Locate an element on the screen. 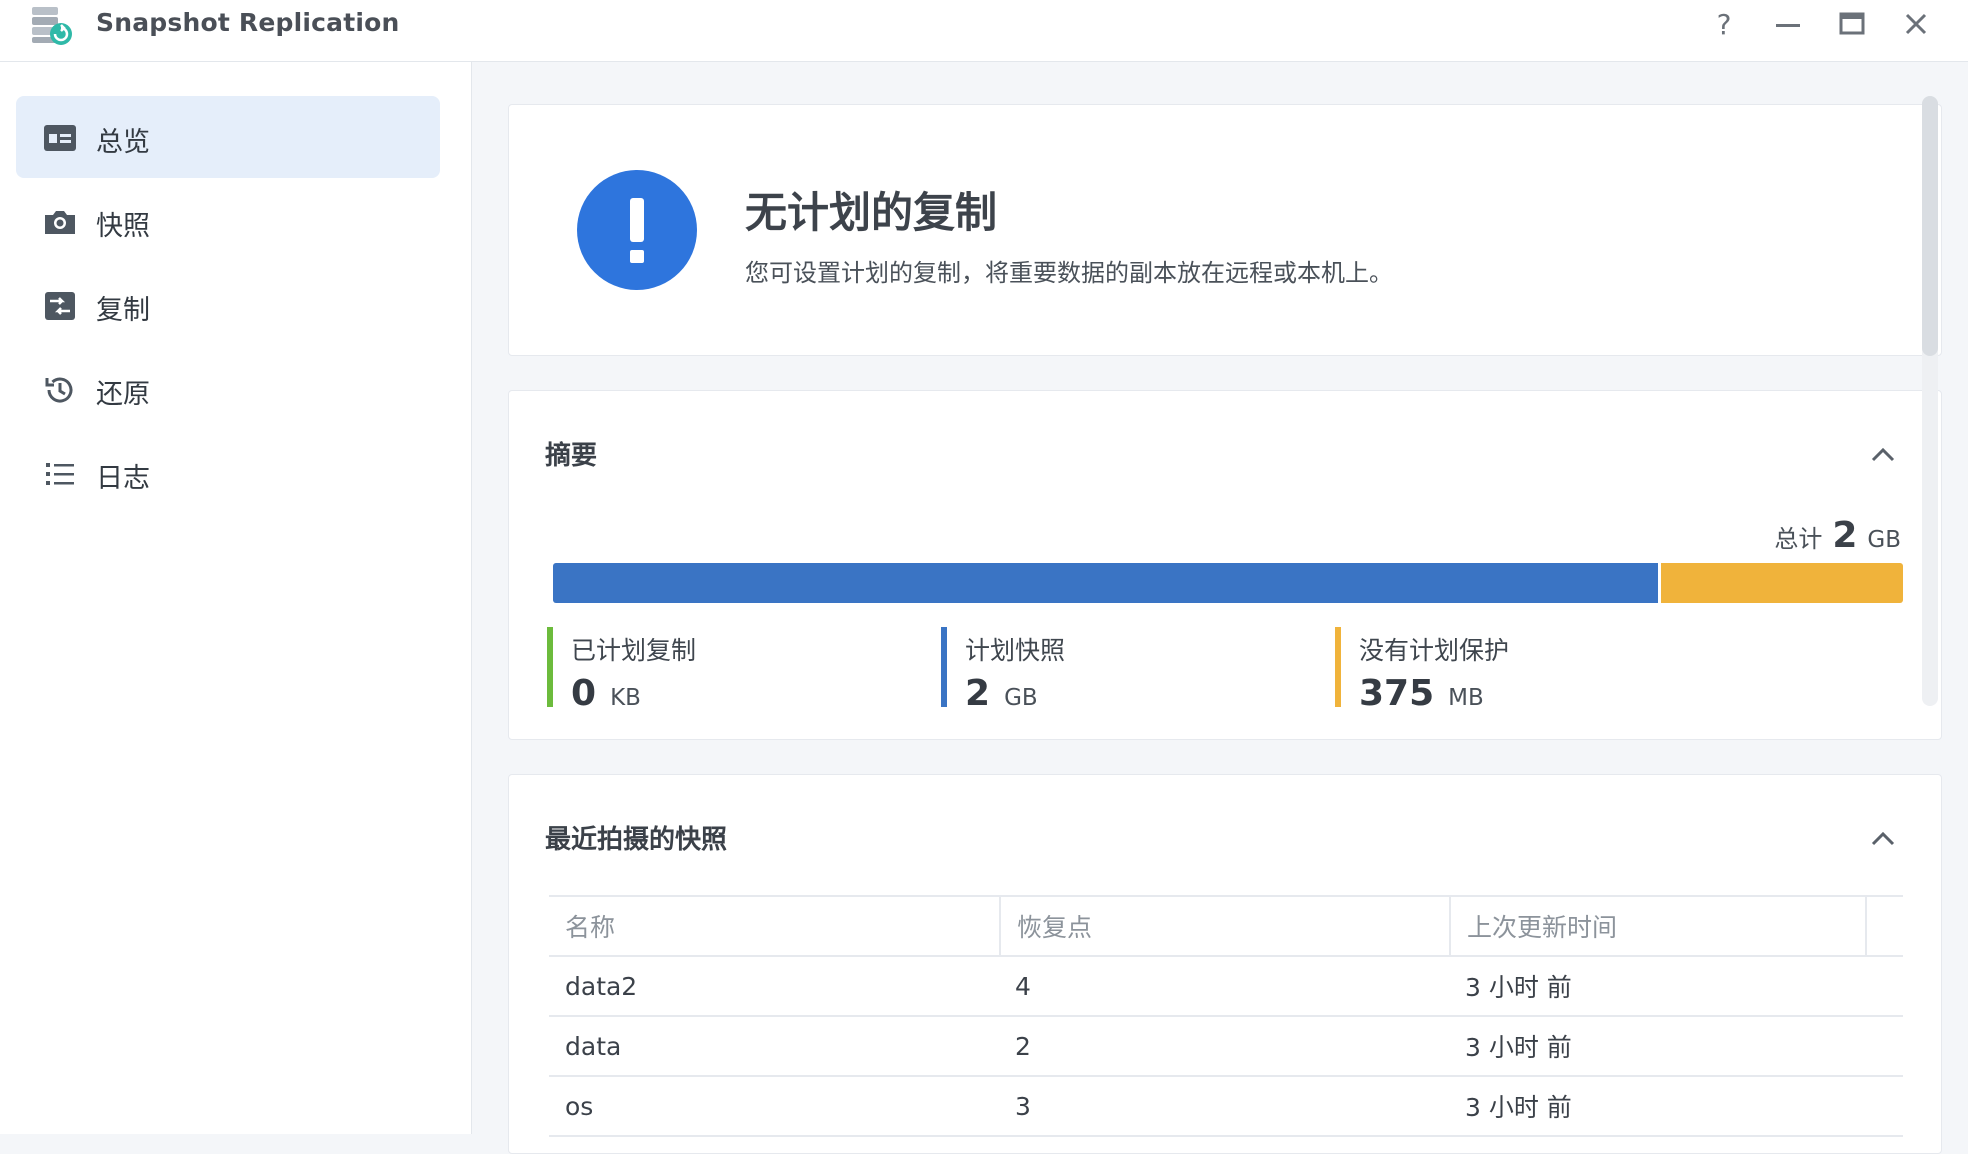 This screenshot has height=1154, width=1968. maximize-icon is located at coordinates (1852, 24).